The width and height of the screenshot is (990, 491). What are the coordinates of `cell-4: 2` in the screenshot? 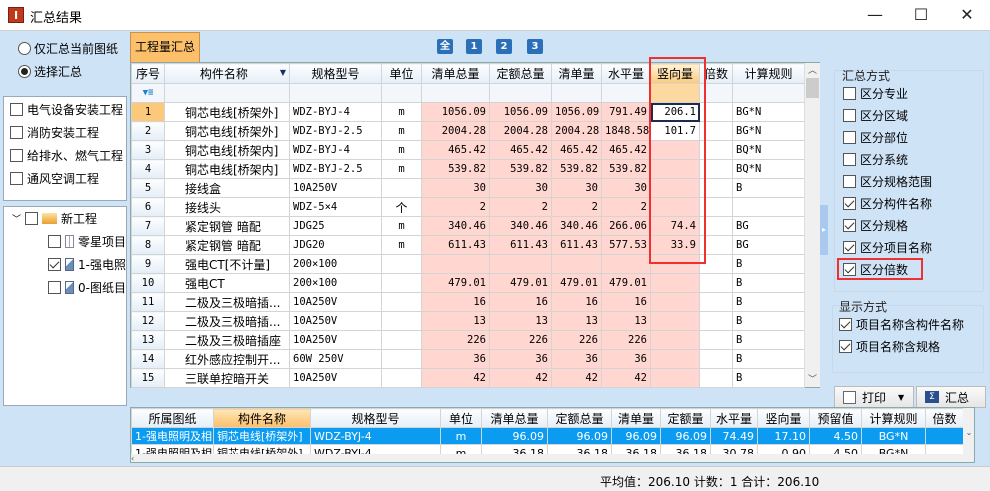 It's located at (455, 207).